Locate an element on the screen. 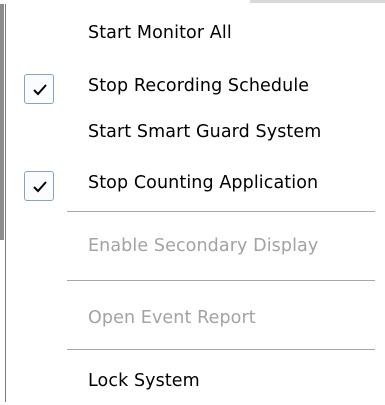 This screenshot has width=385, height=405. menu-item-label: Start Monitor All is located at coordinates (160, 33).